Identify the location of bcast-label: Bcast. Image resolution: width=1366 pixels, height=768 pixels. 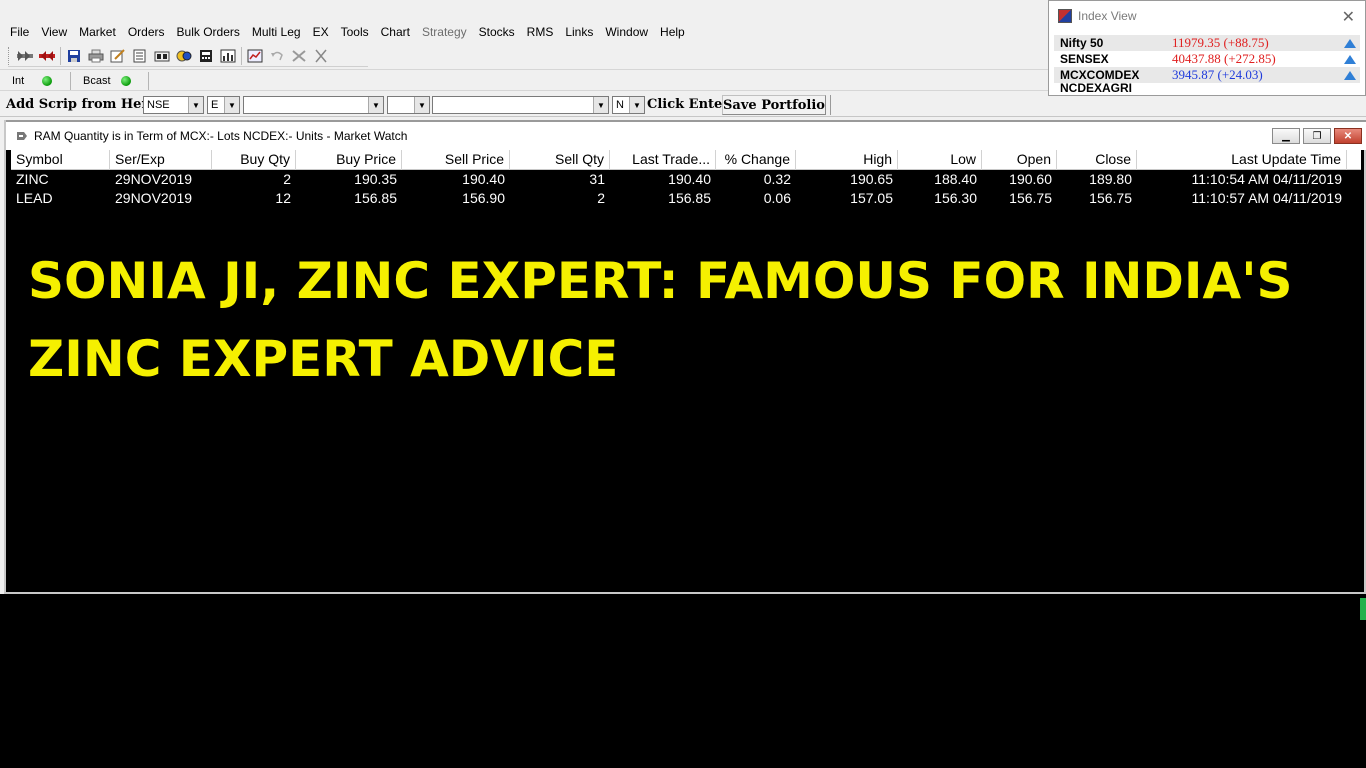
(97, 81).